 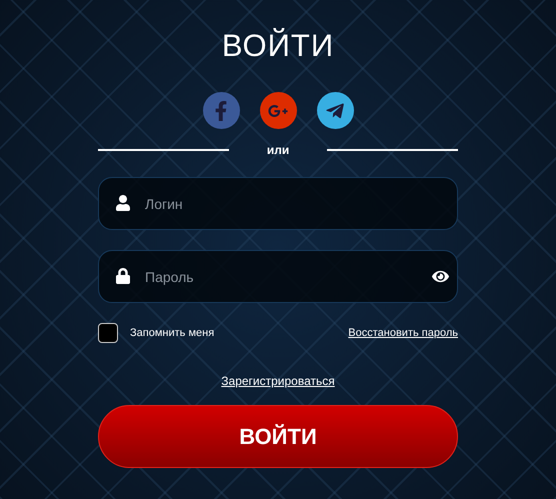 I want to click on lock-icon, so click(x=123, y=276).